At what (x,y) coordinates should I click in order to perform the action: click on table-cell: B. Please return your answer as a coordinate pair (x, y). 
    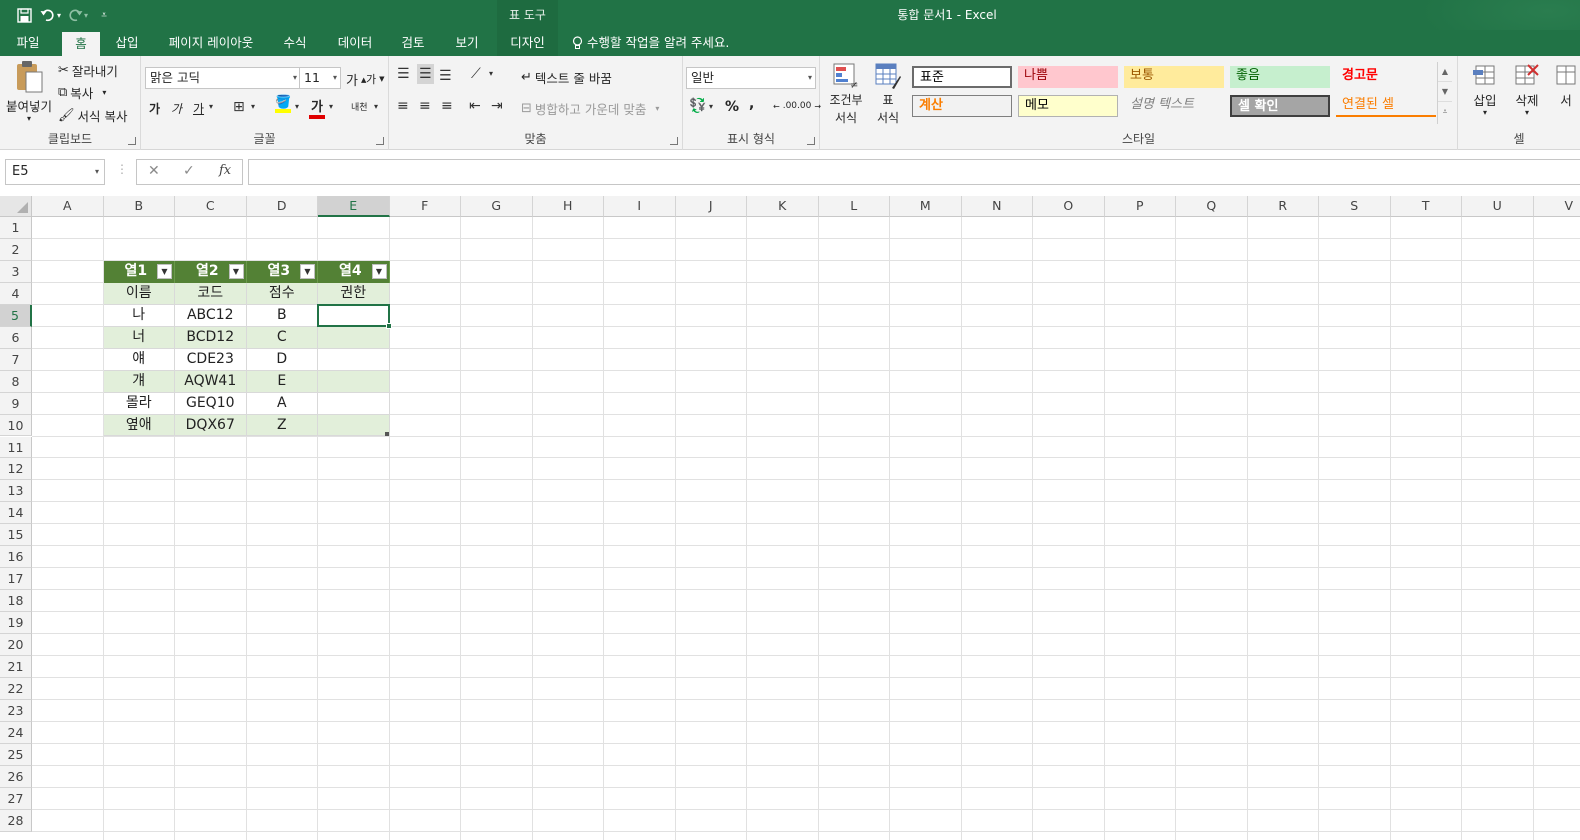
    Looking at the image, I should click on (282, 315).